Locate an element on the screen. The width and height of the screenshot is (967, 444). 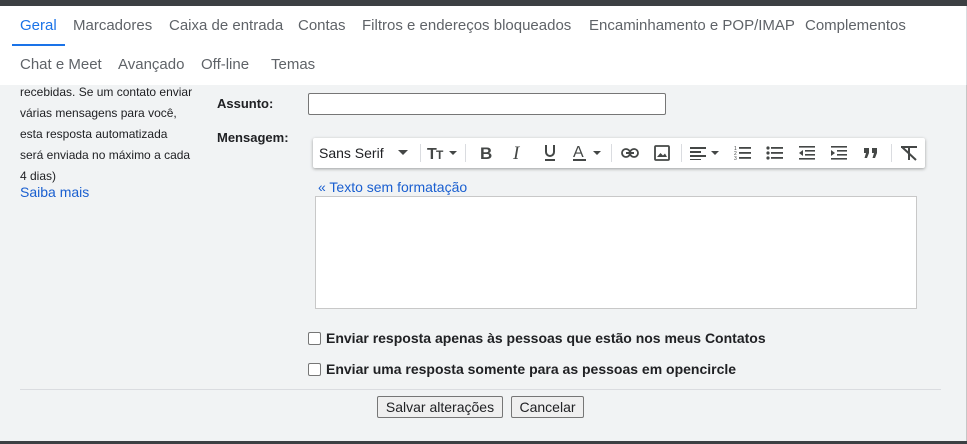
cancel-button: Cancelar is located at coordinates (547, 407).